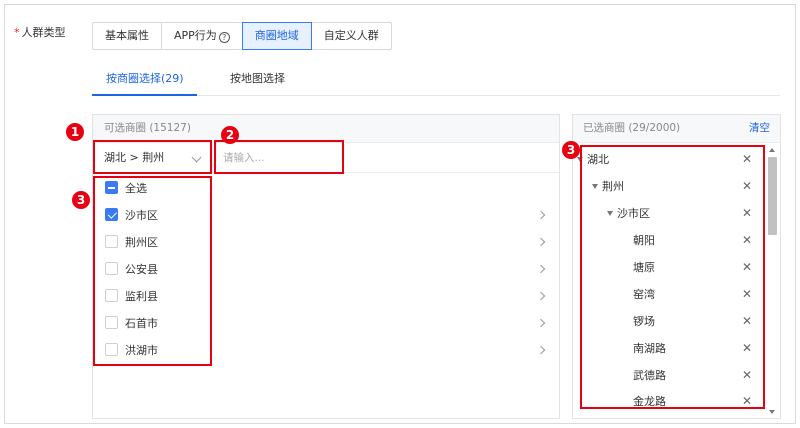 This screenshot has height=428, width=800. Describe the element at coordinates (224, 37) in the screenshot. I see `question-circle-icon: ?` at that location.